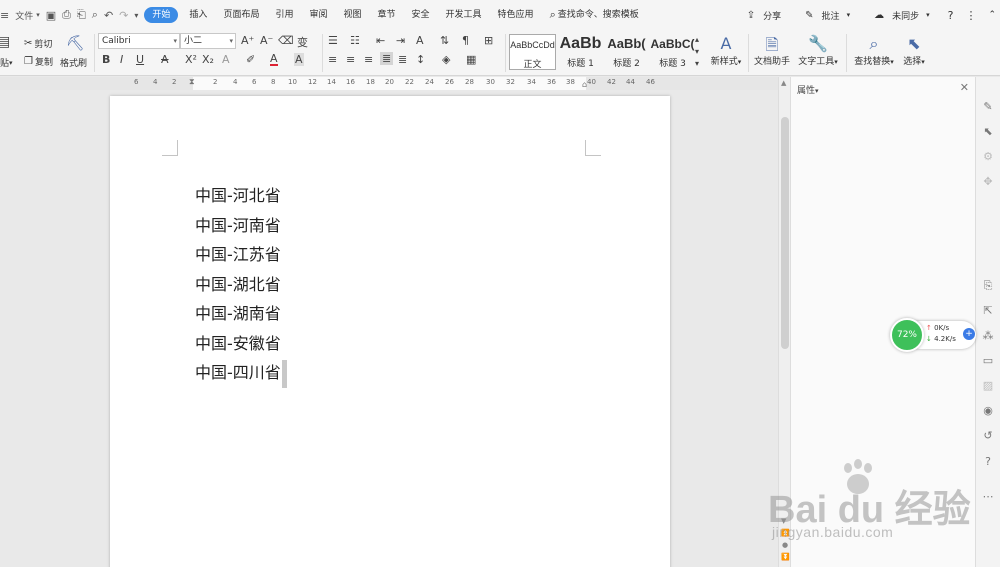  Describe the element at coordinates (808, 89) in the screenshot. I see `properties-title: 属性▾` at that location.